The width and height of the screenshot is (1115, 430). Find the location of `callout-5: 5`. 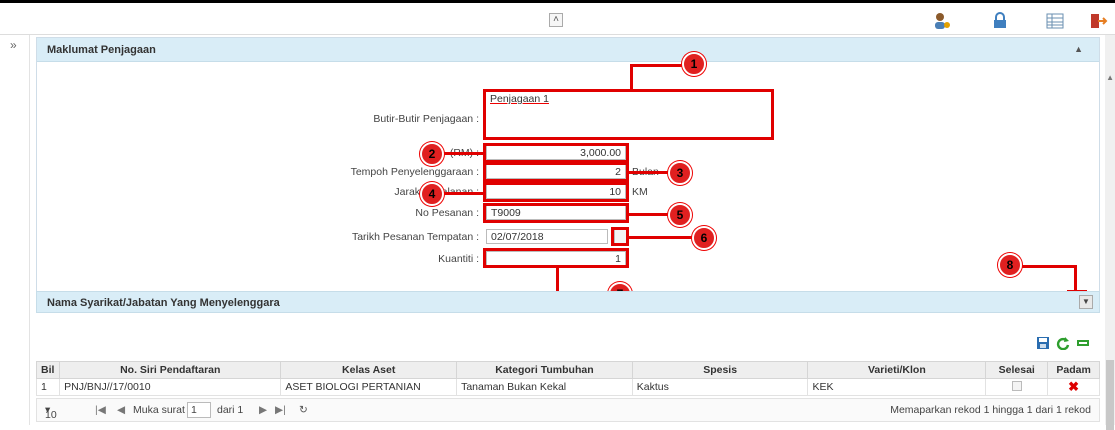

callout-5: 5 is located at coordinates (680, 215).